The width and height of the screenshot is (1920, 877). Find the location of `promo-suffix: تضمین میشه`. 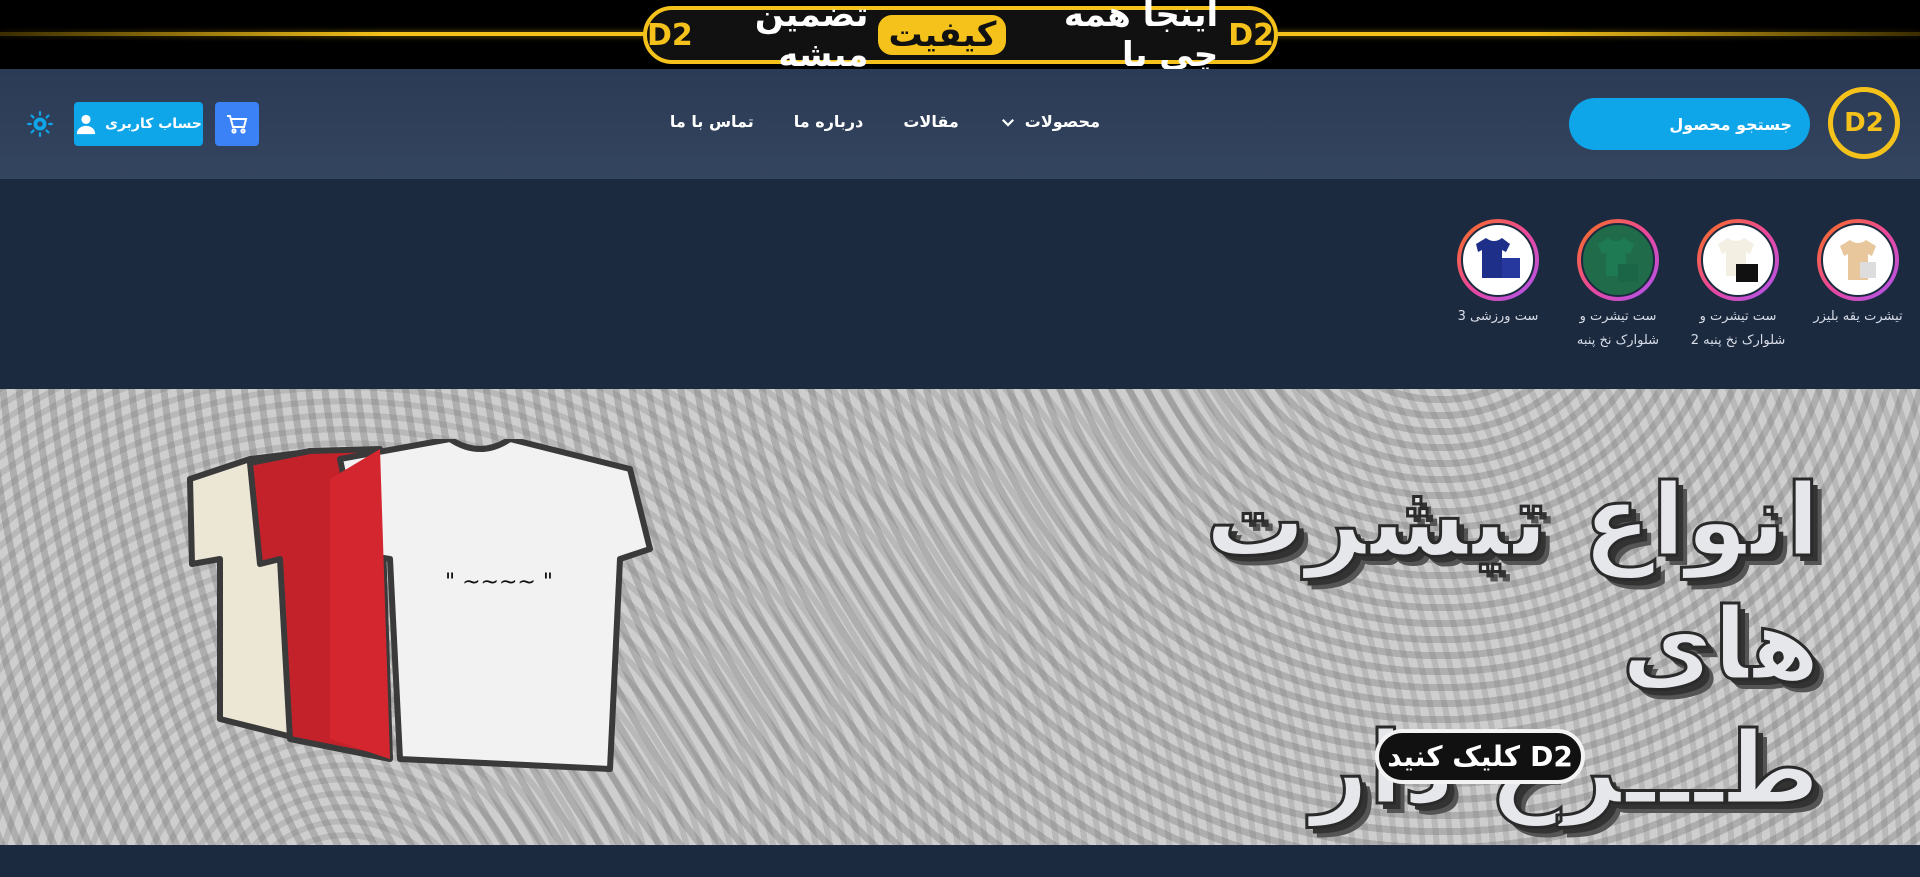

promo-suffix: تضمین میشه is located at coordinates (811, 34).